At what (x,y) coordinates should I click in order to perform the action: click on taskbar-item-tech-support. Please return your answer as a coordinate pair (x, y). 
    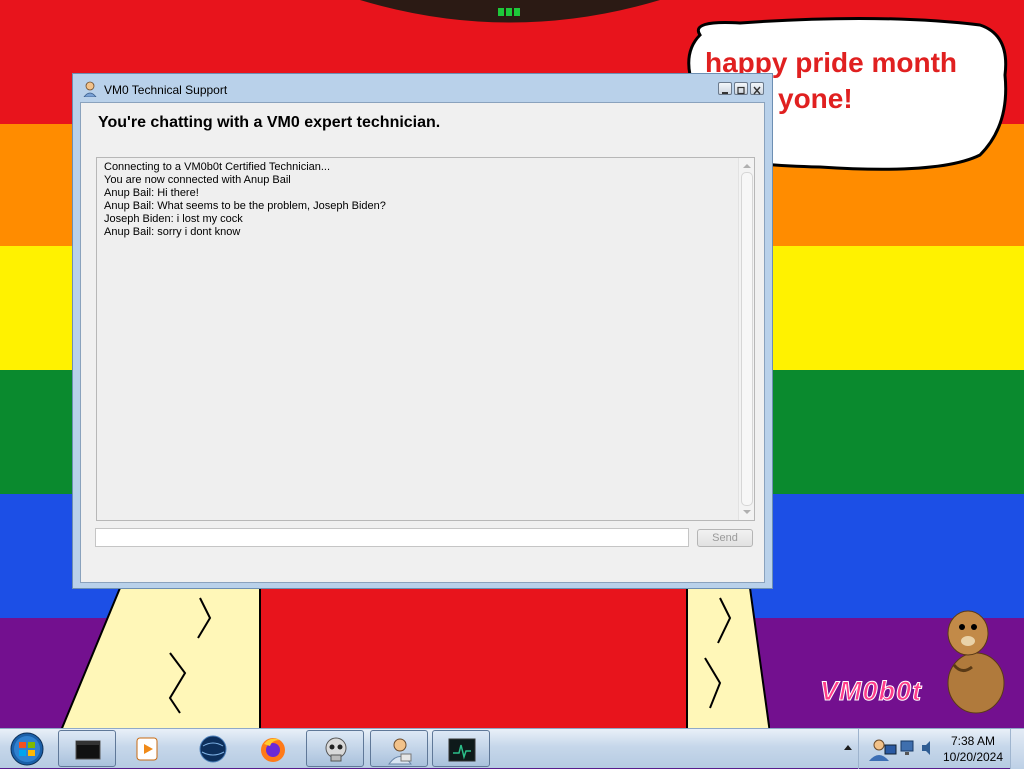
    Looking at the image, I should click on (399, 748).